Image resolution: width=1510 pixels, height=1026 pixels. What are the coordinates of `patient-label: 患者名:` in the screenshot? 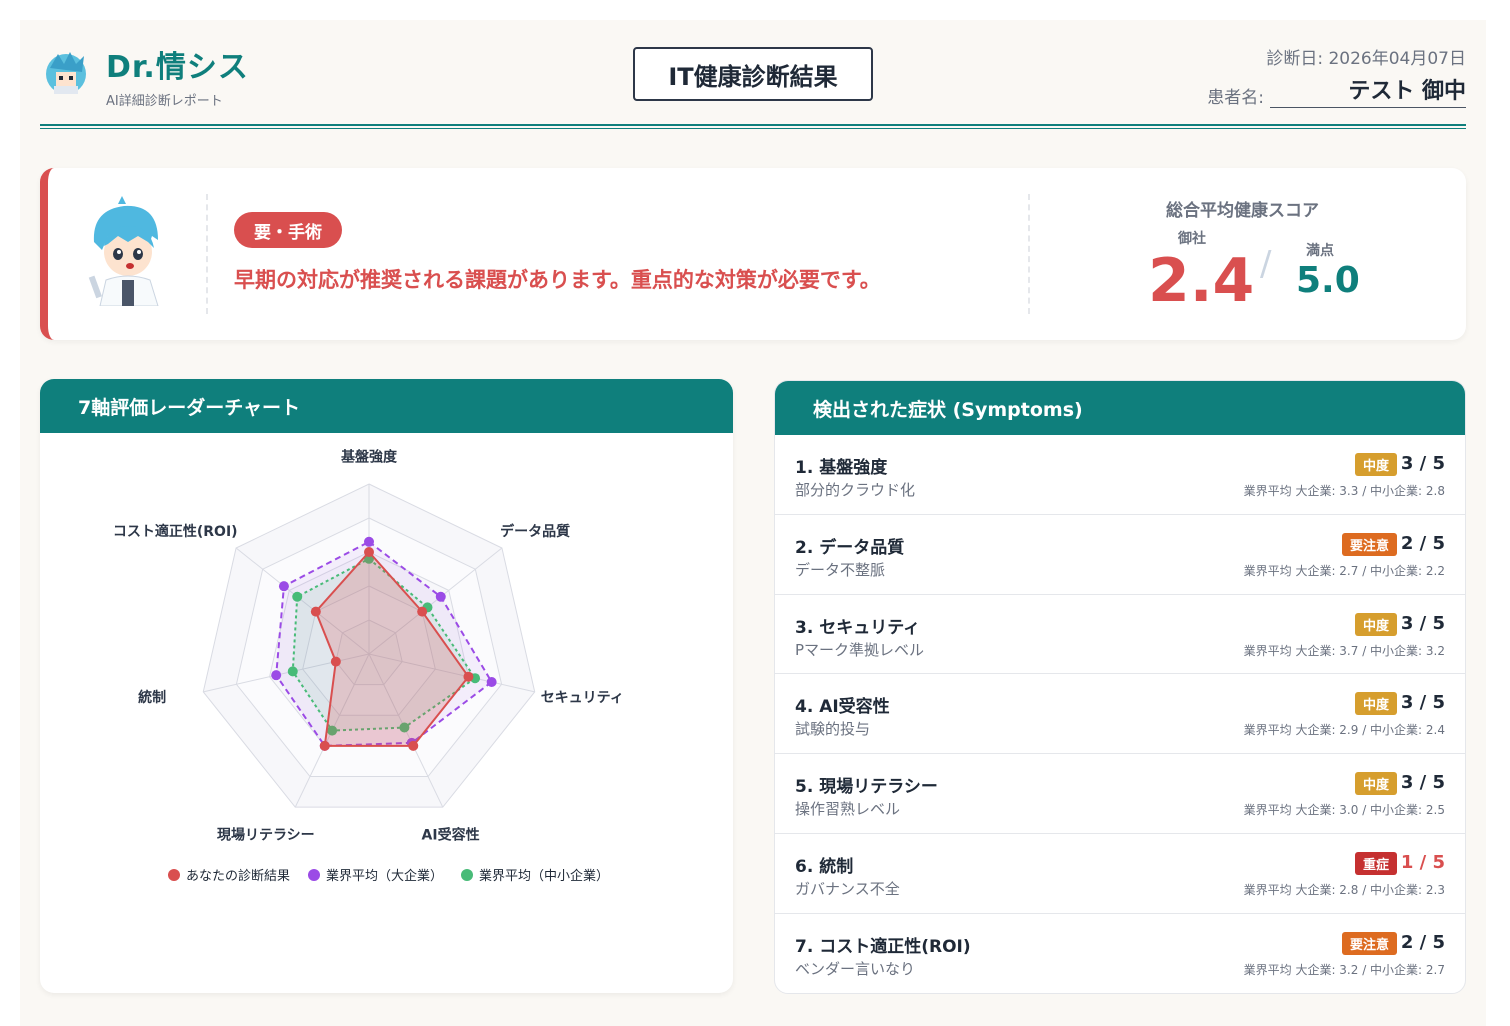 It's located at (1235, 98).